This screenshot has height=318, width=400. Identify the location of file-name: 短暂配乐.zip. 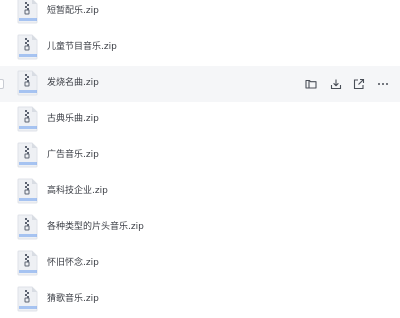
(73, 11).